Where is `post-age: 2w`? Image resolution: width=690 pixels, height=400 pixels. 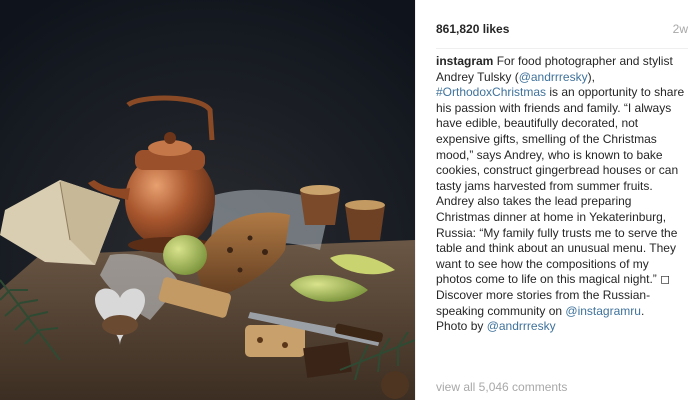
post-age: 2w is located at coordinates (680, 29).